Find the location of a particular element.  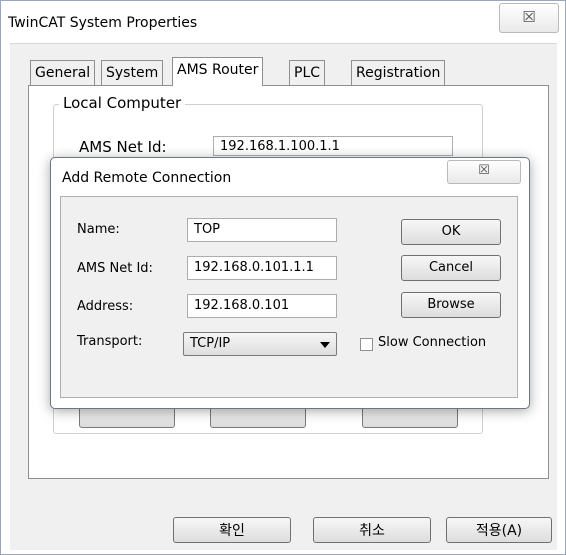

tab-registration: Registration is located at coordinates (398, 72).